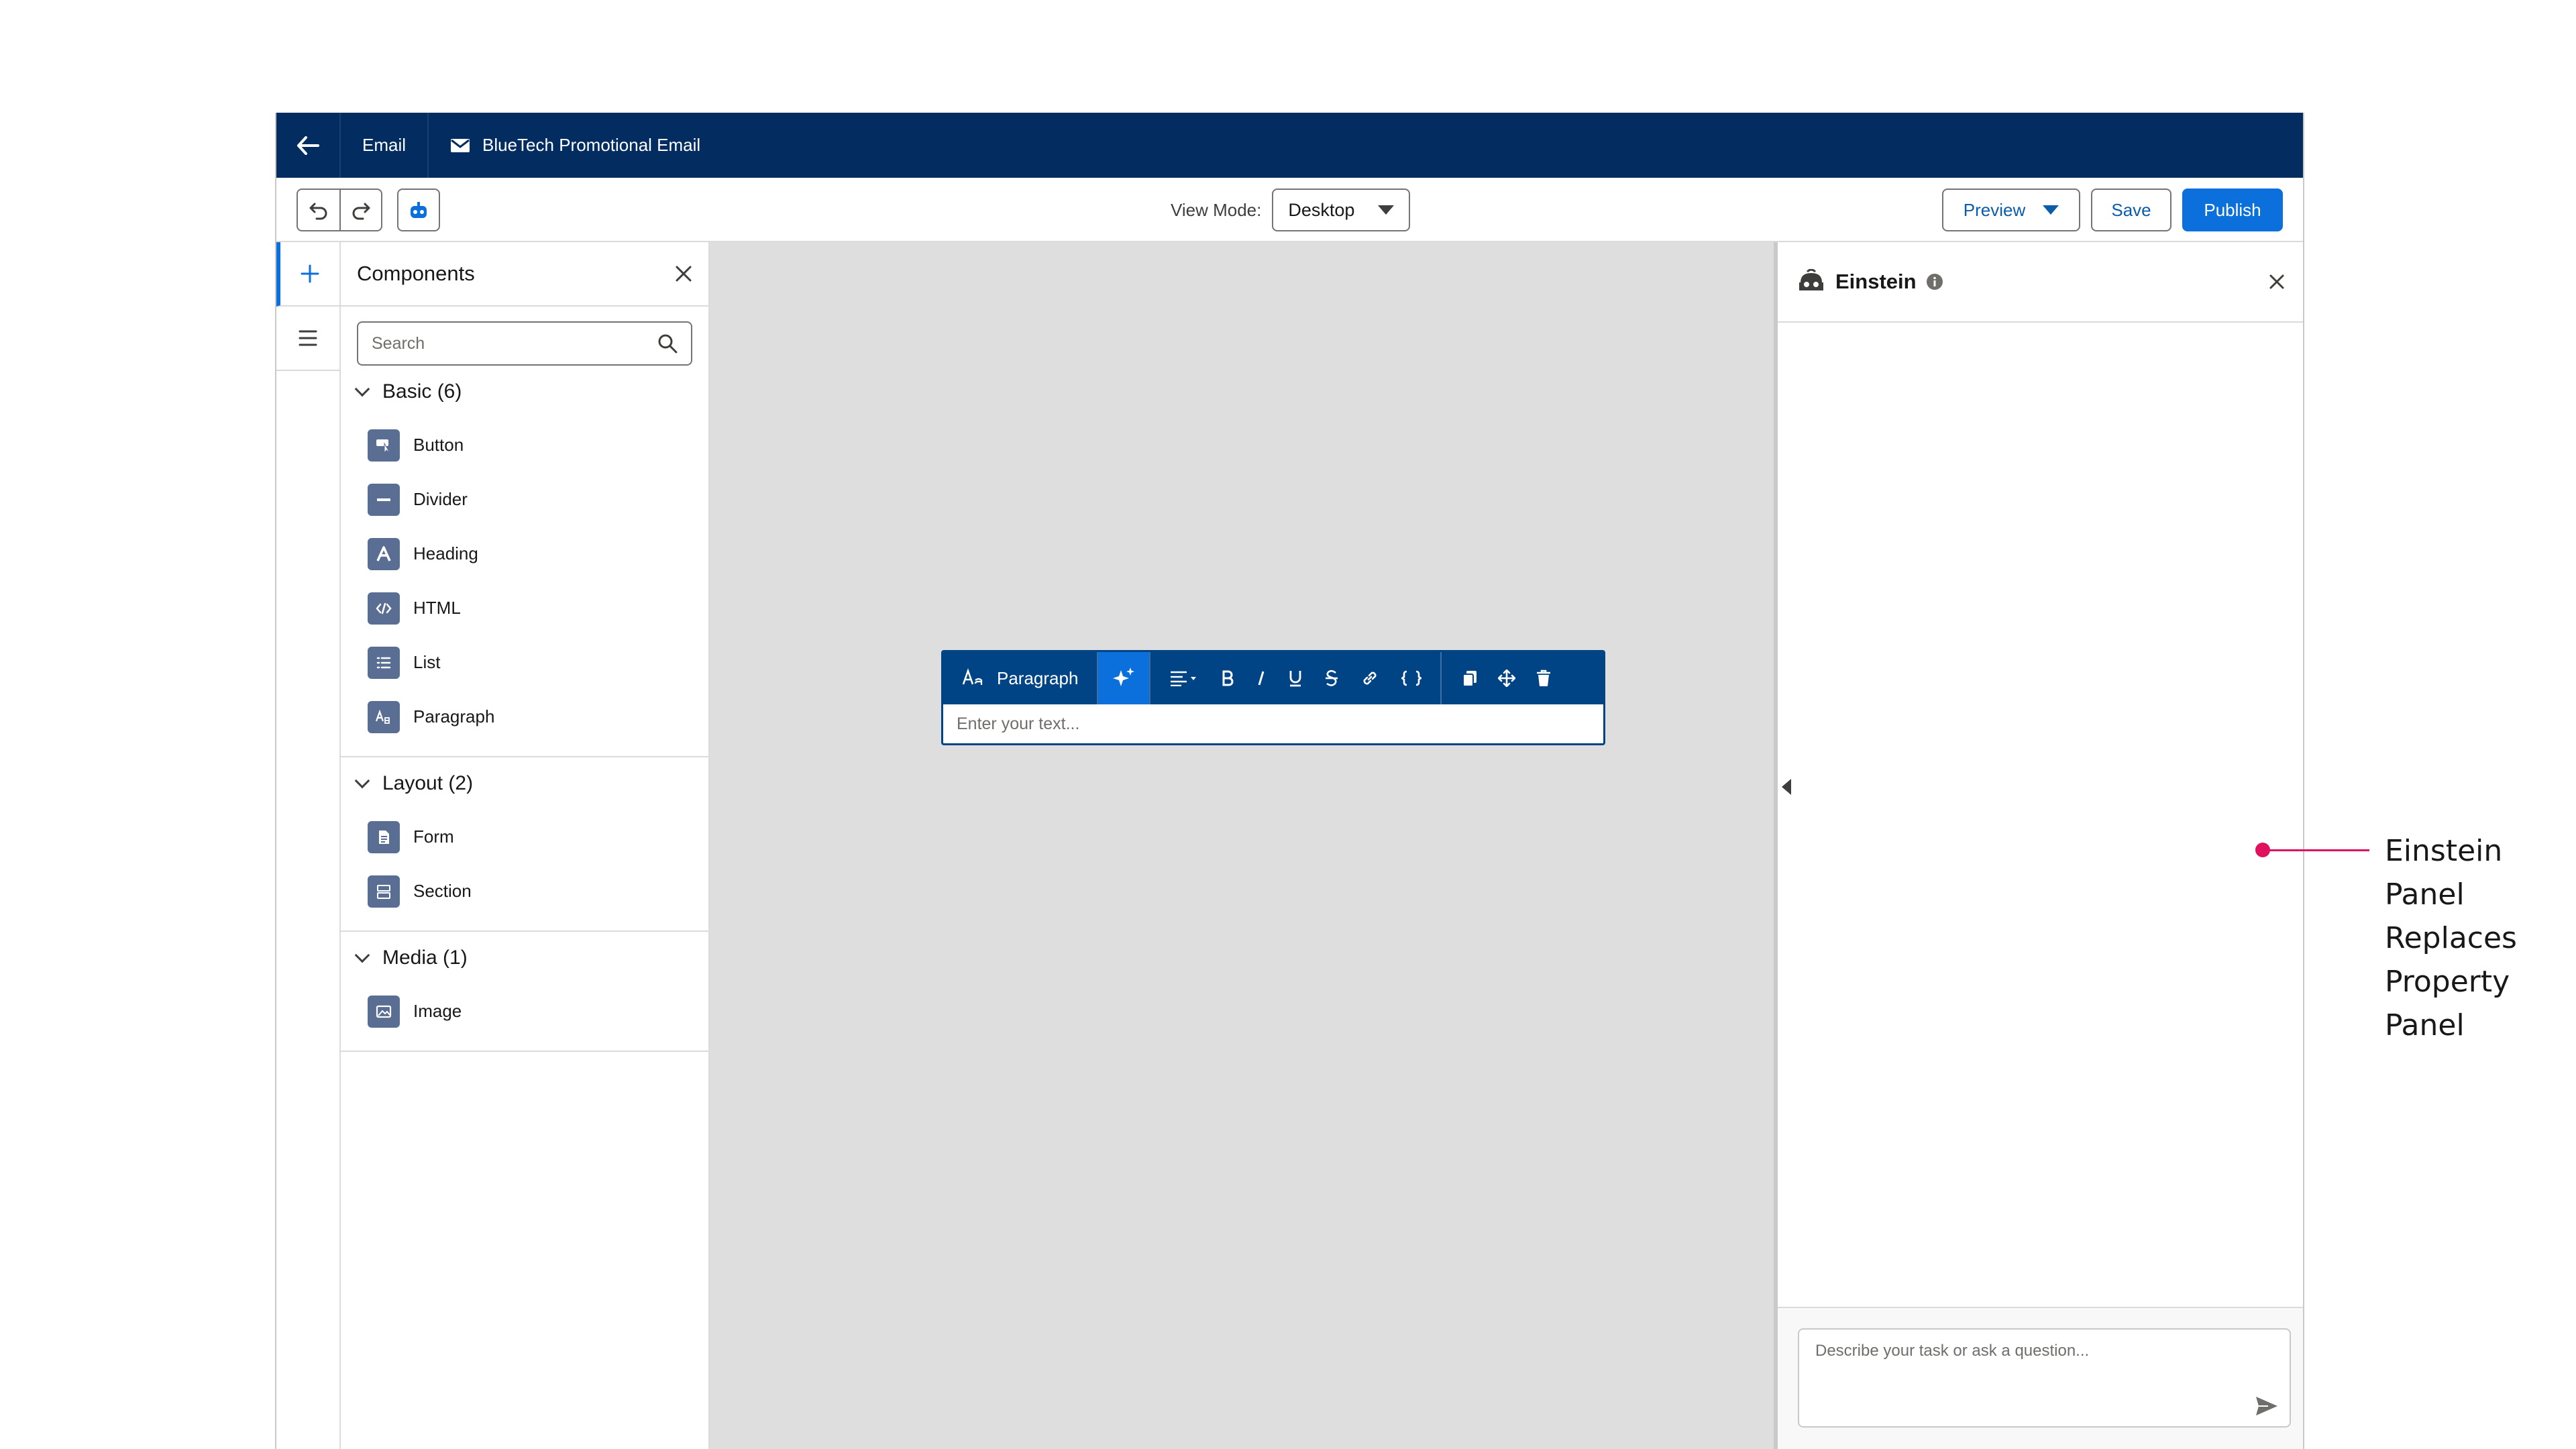 This screenshot has width=2576, height=1449. I want to click on underline-icon, so click(1295, 678).